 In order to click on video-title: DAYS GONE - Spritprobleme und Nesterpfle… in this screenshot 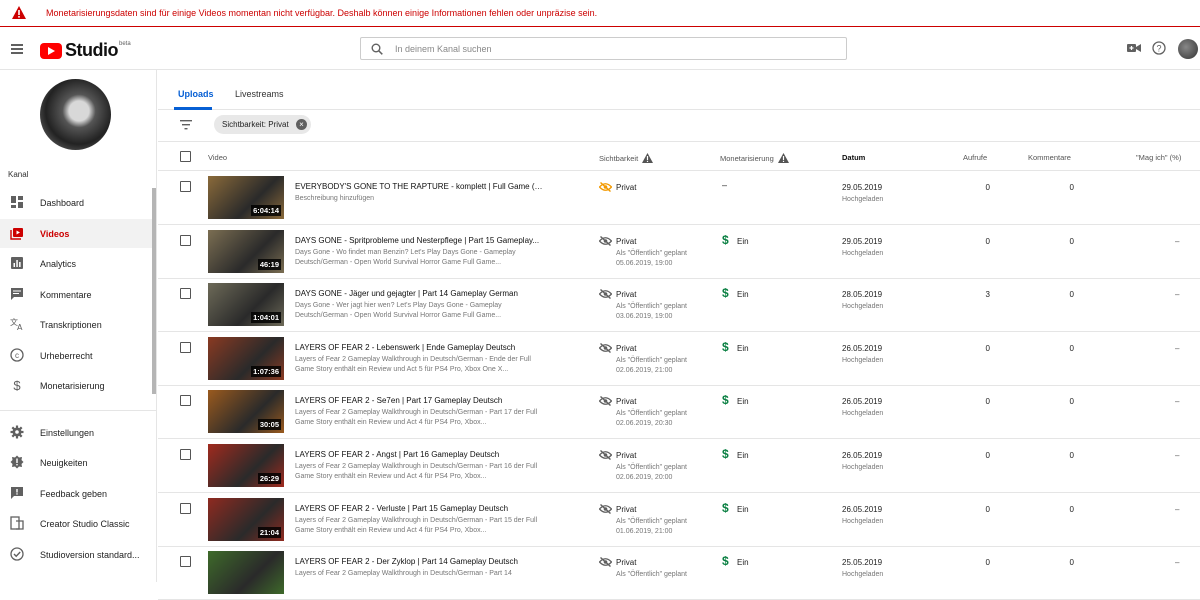, I will do `click(420, 240)`.